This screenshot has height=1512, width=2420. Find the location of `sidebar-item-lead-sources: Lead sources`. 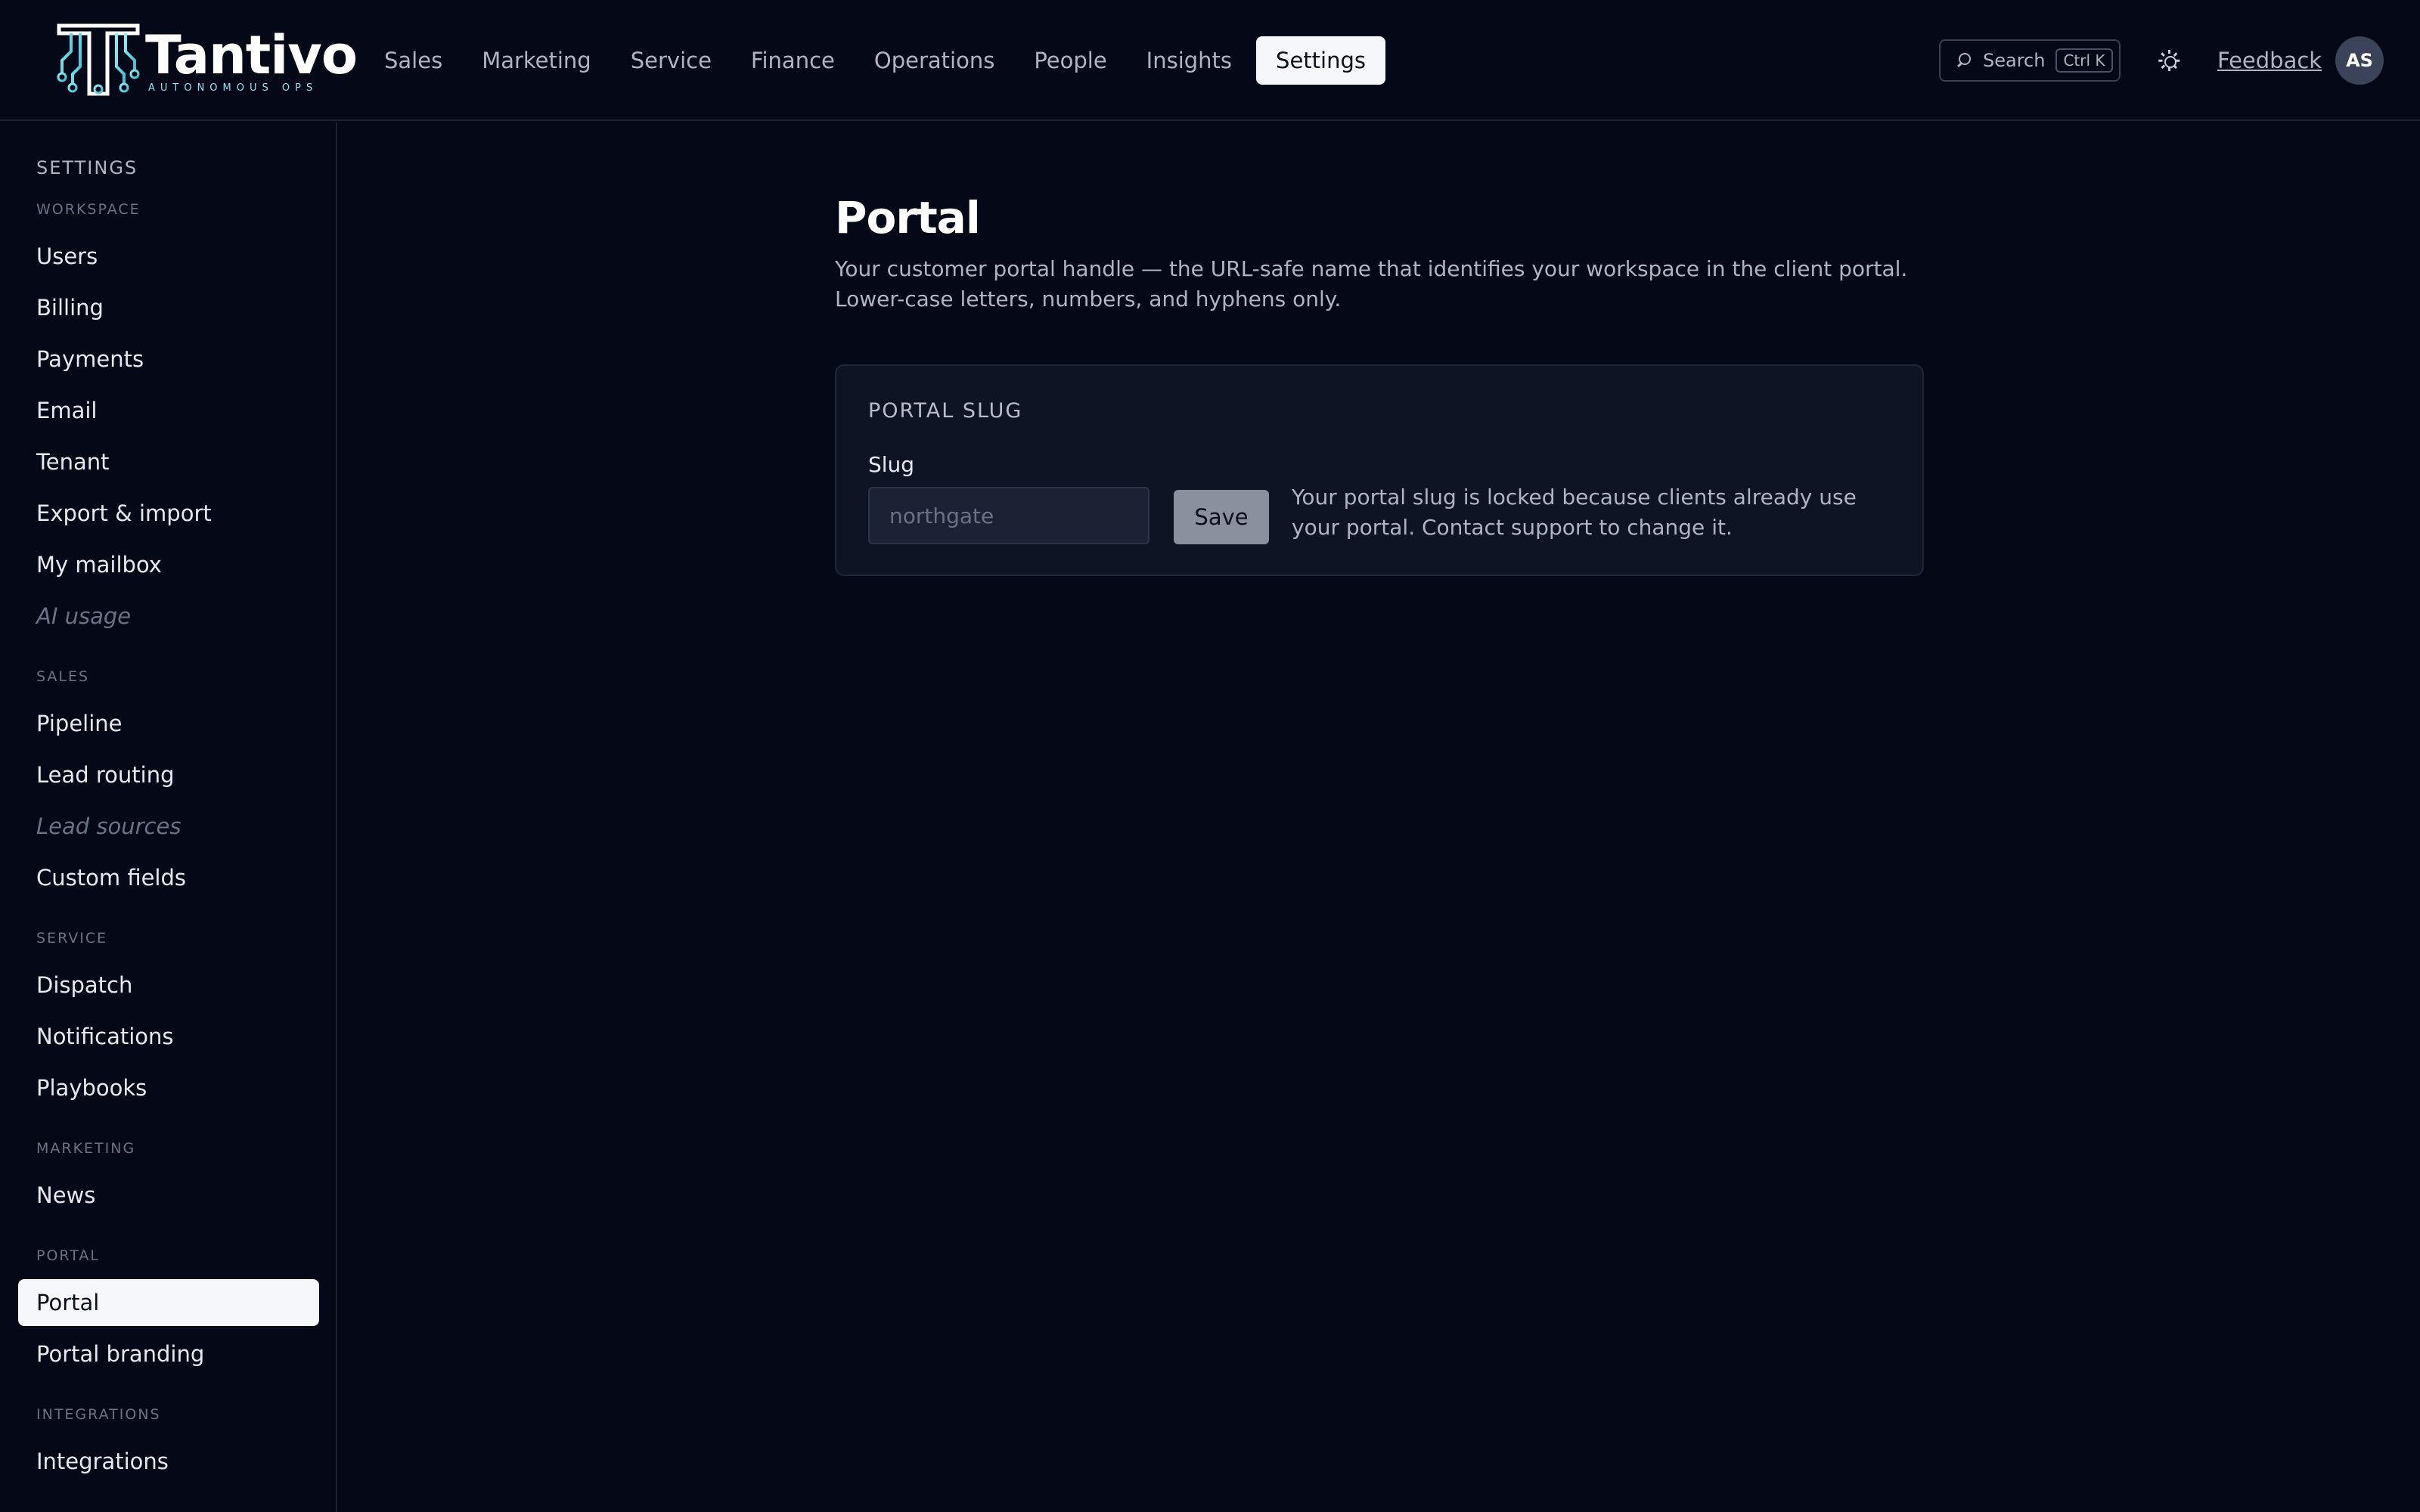

sidebar-item-lead-sources: Lead sources is located at coordinates (109, 826).